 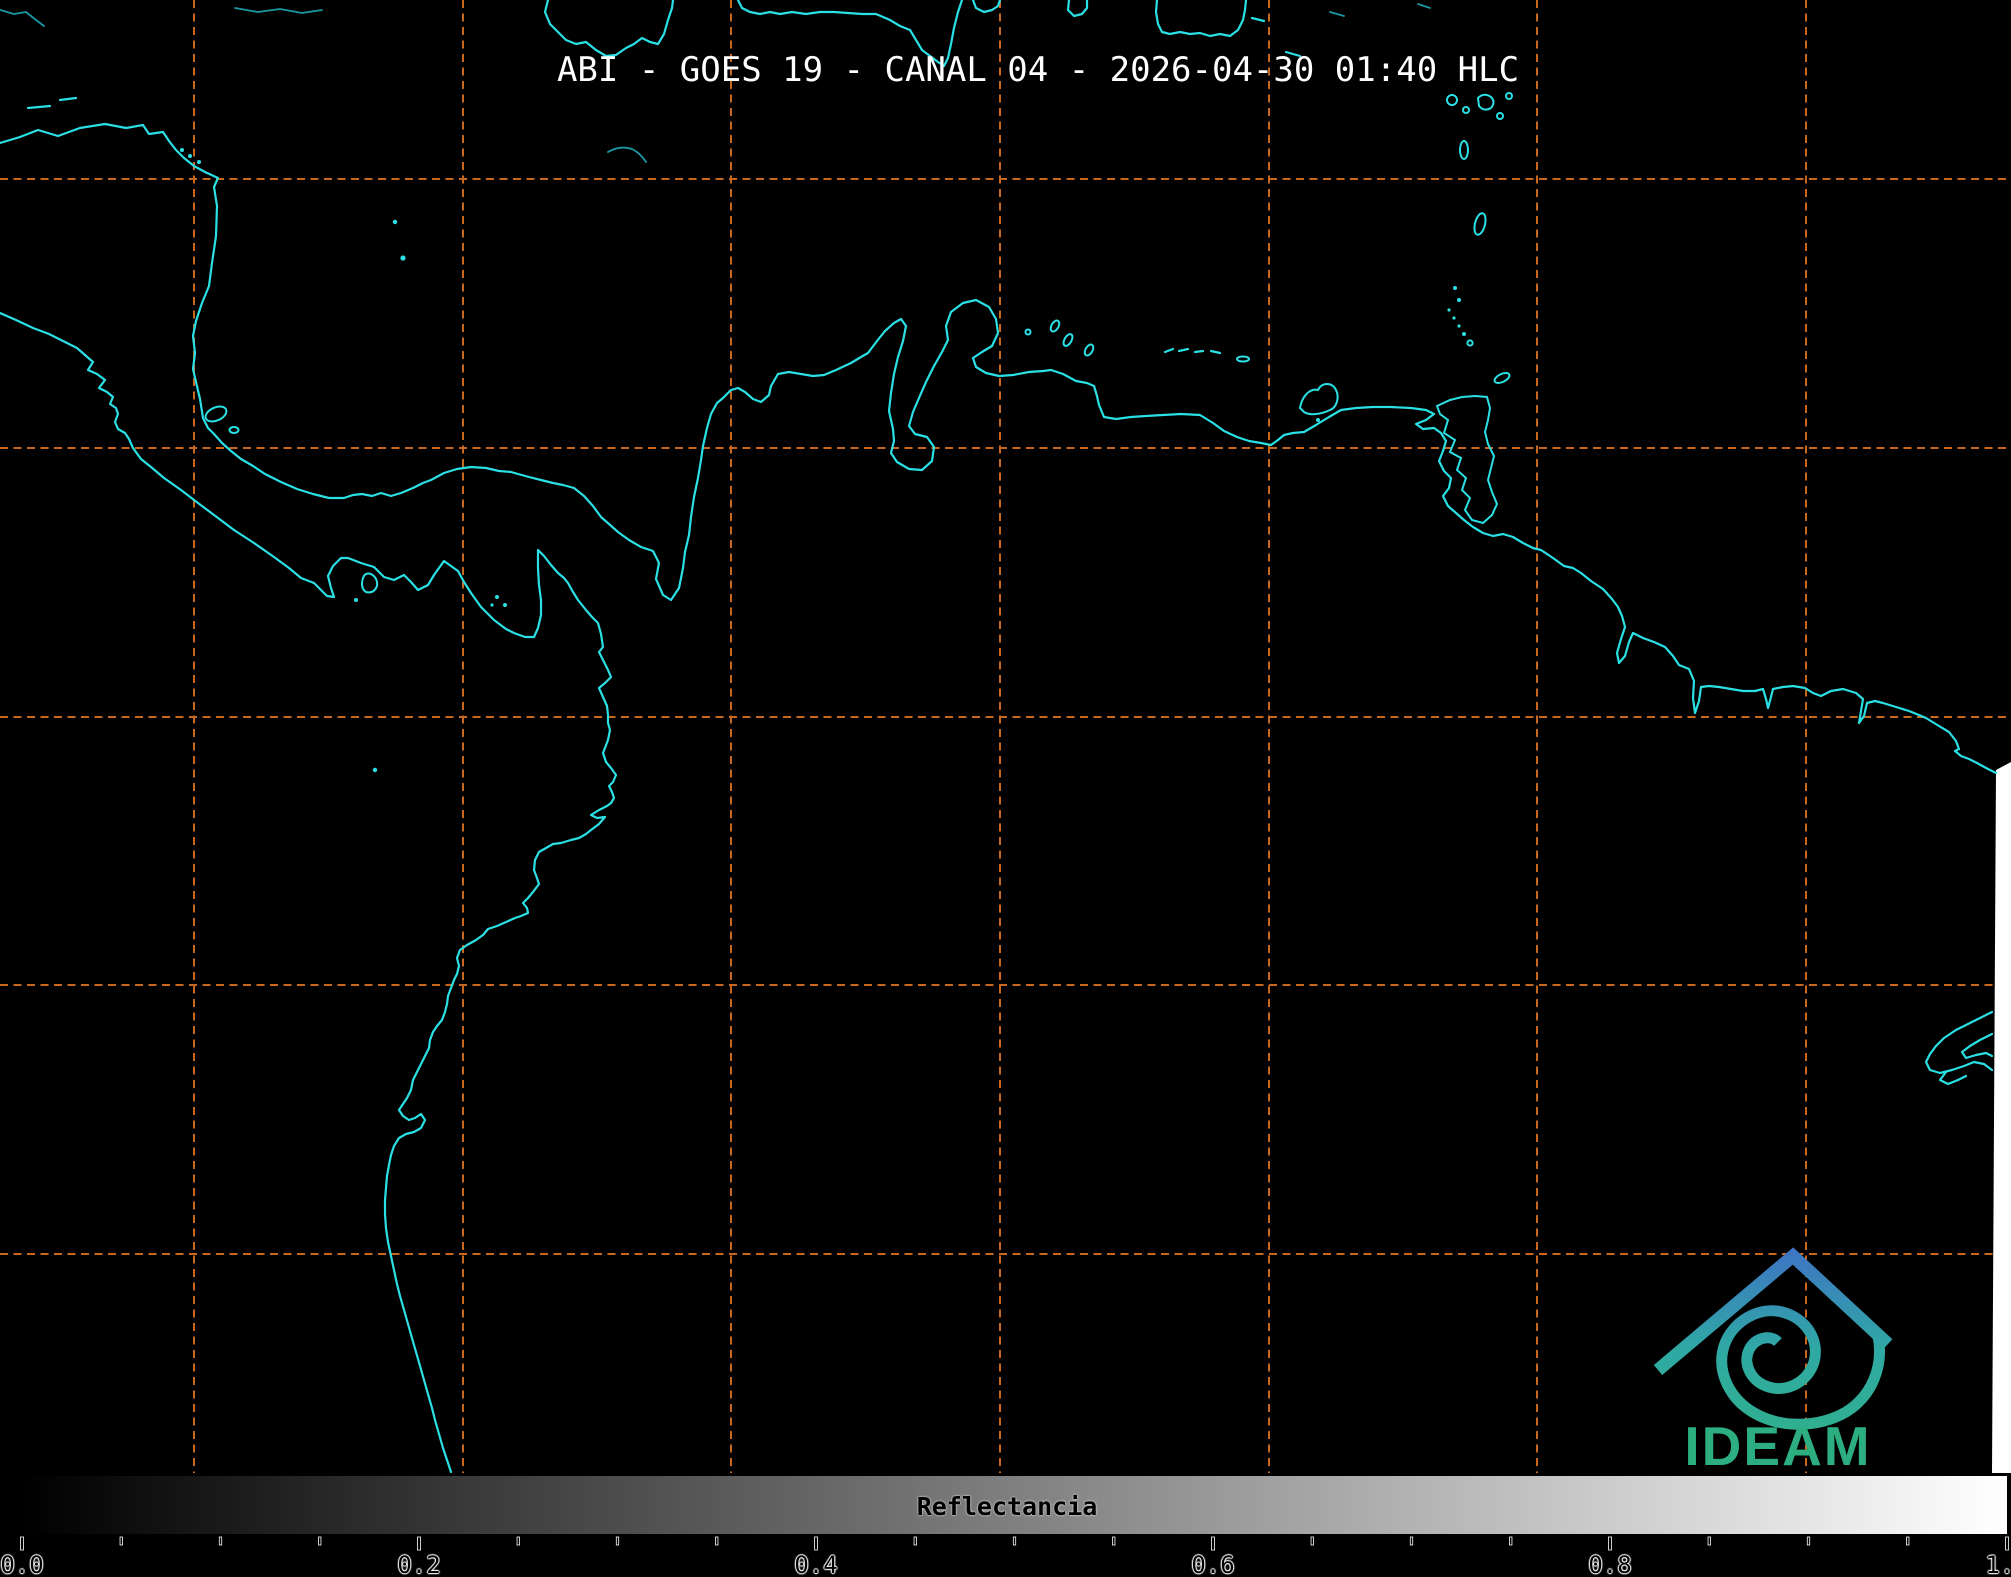 I want to click on colorbar-tick-label-5: 1.0, so click(x=1998, y=1564).